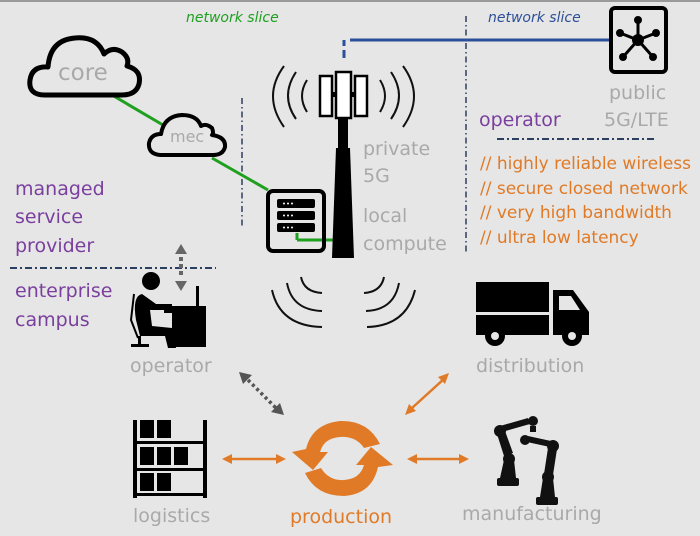 Image resolution: width=700 pixels, height=536 pixels. Describe the element at coordinates (171, 366) in the screenshot. I see `operator-node-label: operator` at that location.